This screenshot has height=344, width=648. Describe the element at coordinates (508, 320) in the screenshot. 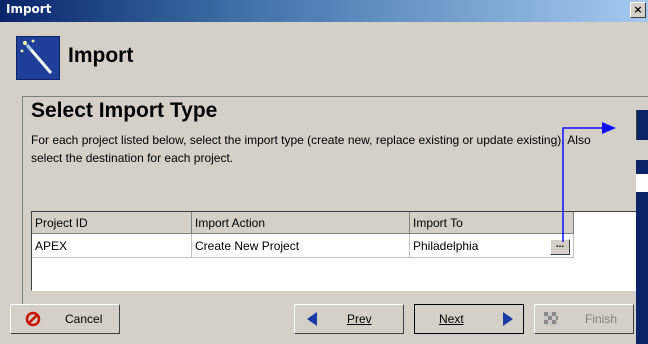

I see `arrow-right-icon` at that location.